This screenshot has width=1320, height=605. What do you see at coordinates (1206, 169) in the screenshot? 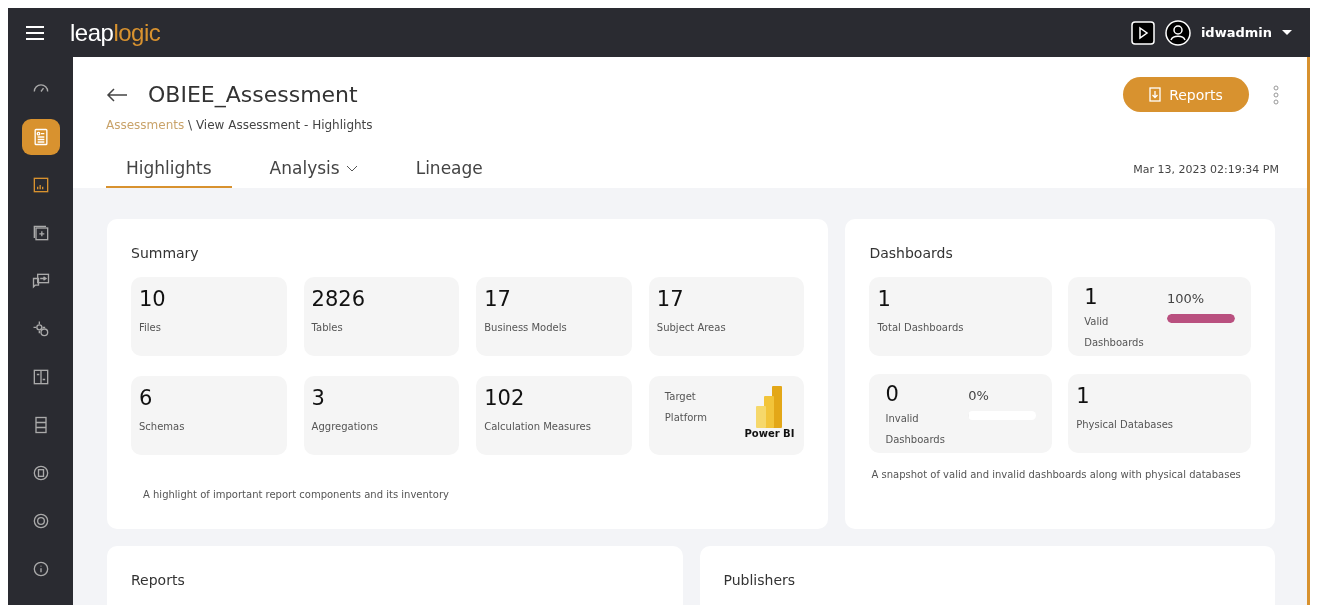
I see `timestamp: Mar 13, 2023 02:19:34 PM` at bounding box center [1206, 169].